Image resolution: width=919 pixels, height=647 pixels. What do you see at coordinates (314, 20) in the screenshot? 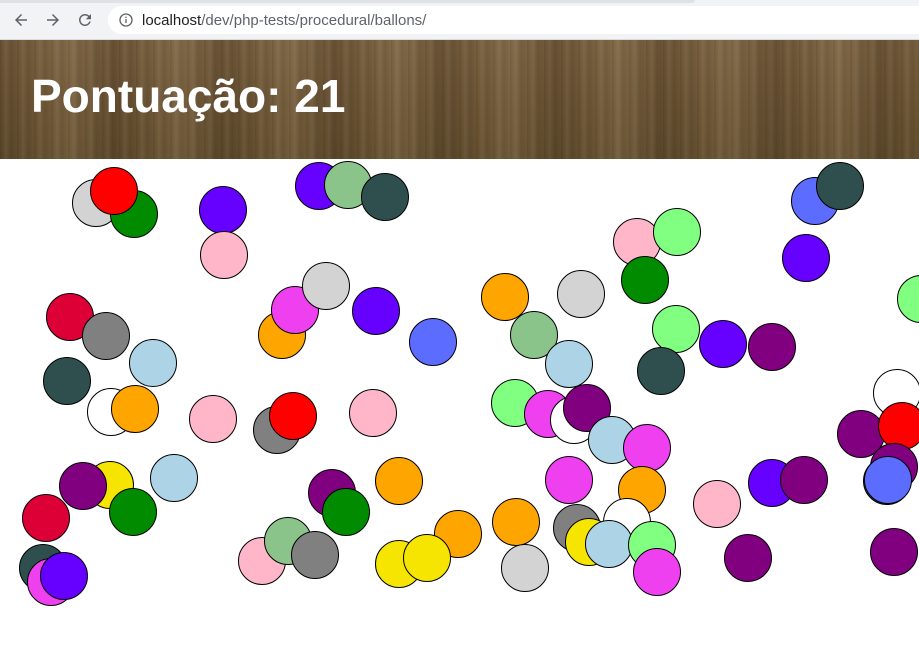
I see `url-path: /dev/php-tests/procedural/ballons/` at bounding box center [314, 20].